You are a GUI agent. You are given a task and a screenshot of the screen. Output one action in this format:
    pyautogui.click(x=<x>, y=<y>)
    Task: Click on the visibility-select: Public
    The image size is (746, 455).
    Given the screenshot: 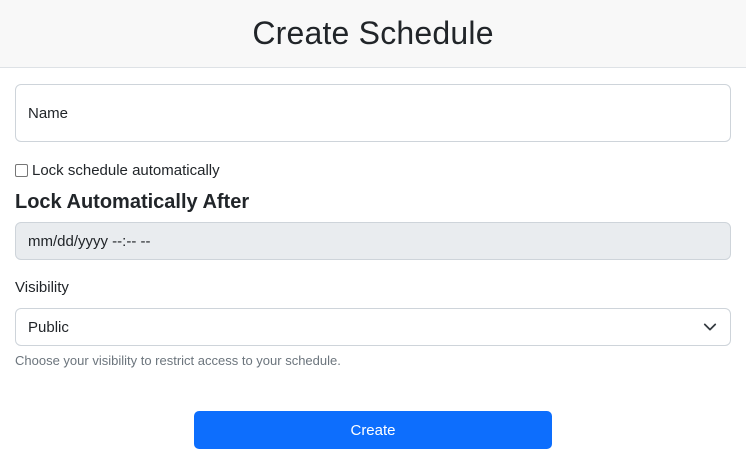 What is the action you would take?
    pyautogui.click(x=373, y=327)
    